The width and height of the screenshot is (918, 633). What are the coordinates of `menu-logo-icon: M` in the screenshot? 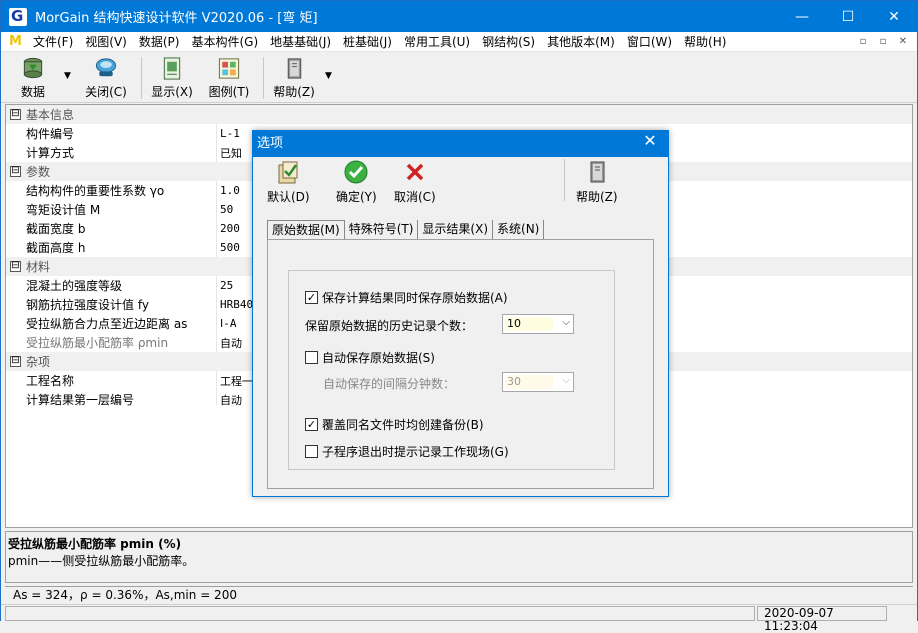 It's located at (15, 41).